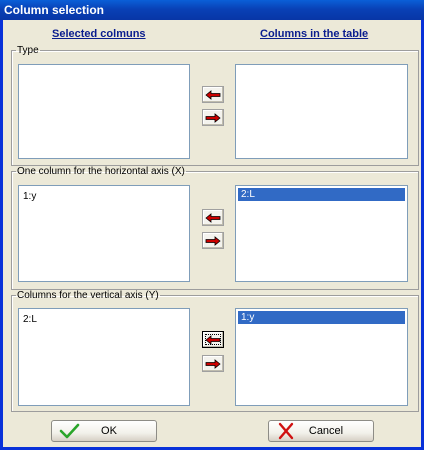 The width and height of the screenshot is (424, 450). Describe the element at coordinates (104, 357) in the screenshot. I see `y-selected-list: 2:L` at that location.